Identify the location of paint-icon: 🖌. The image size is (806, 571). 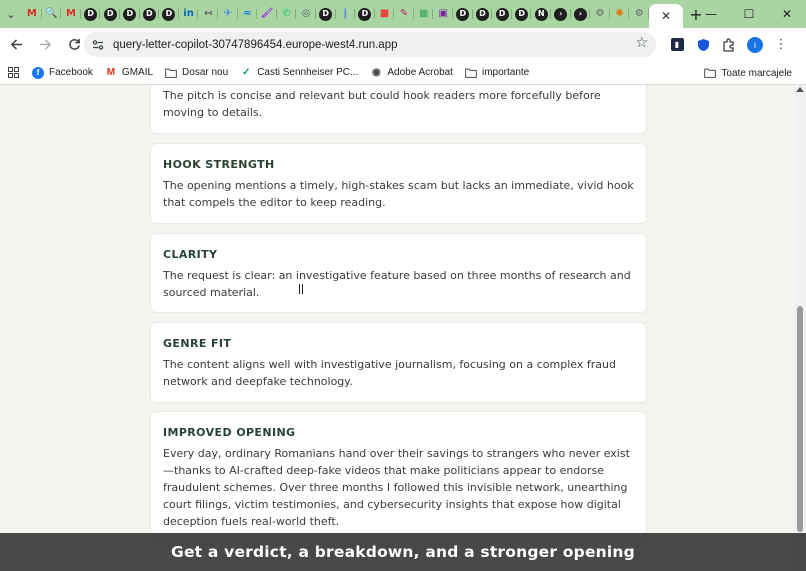
(267, 13).